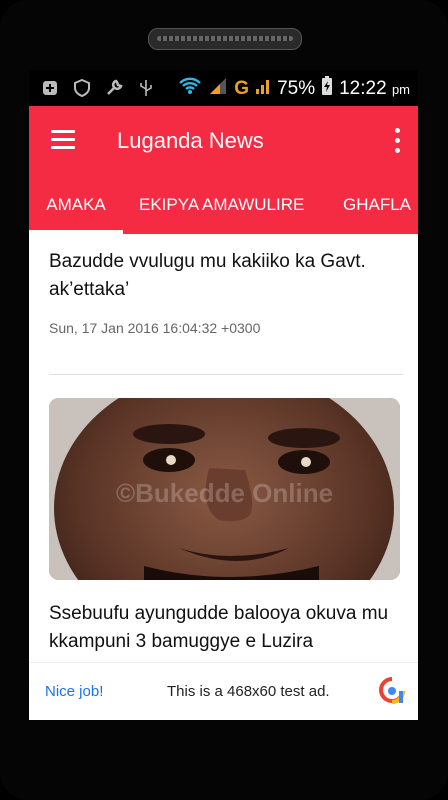 The width and height of the screenshot is (448, 800). I want to click on ad-text: This is a 468x60 test ad., so click(248, 691).